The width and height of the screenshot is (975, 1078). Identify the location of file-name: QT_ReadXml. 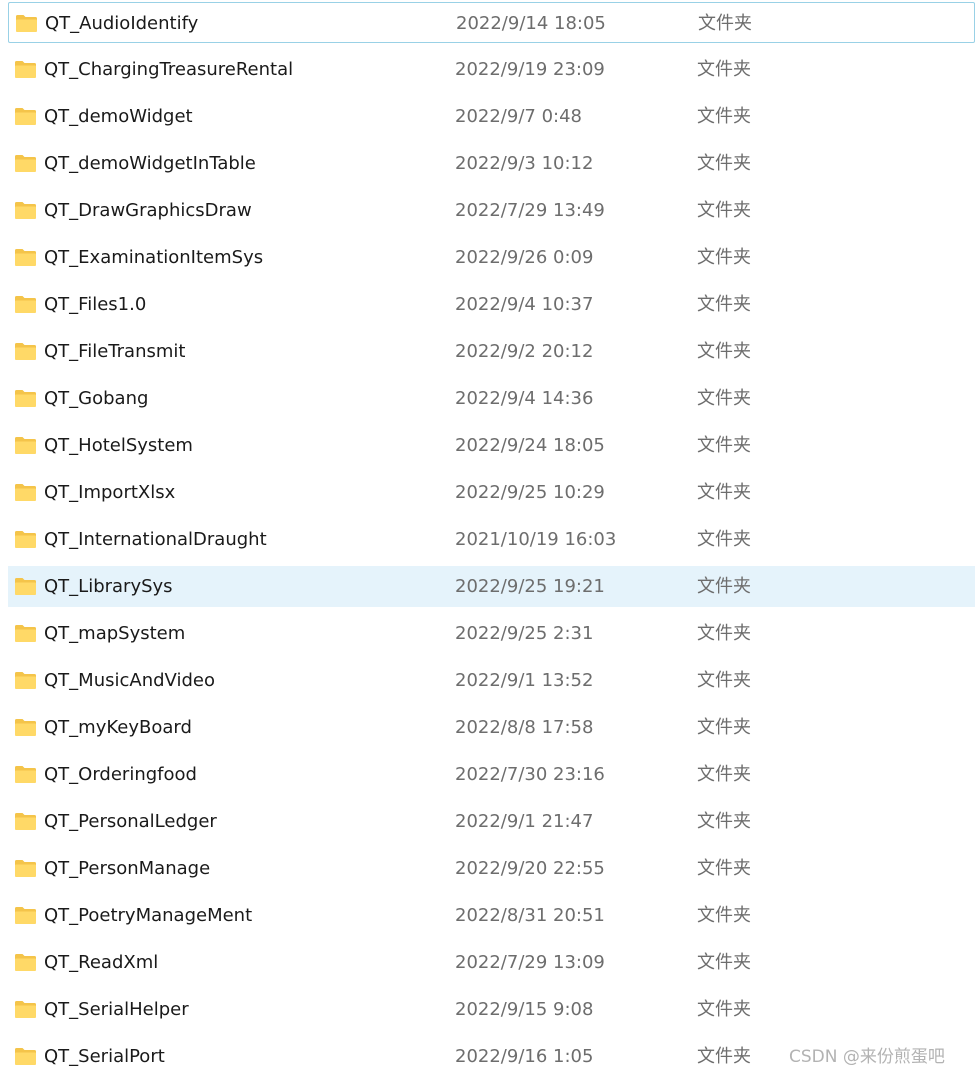
(101, 962).